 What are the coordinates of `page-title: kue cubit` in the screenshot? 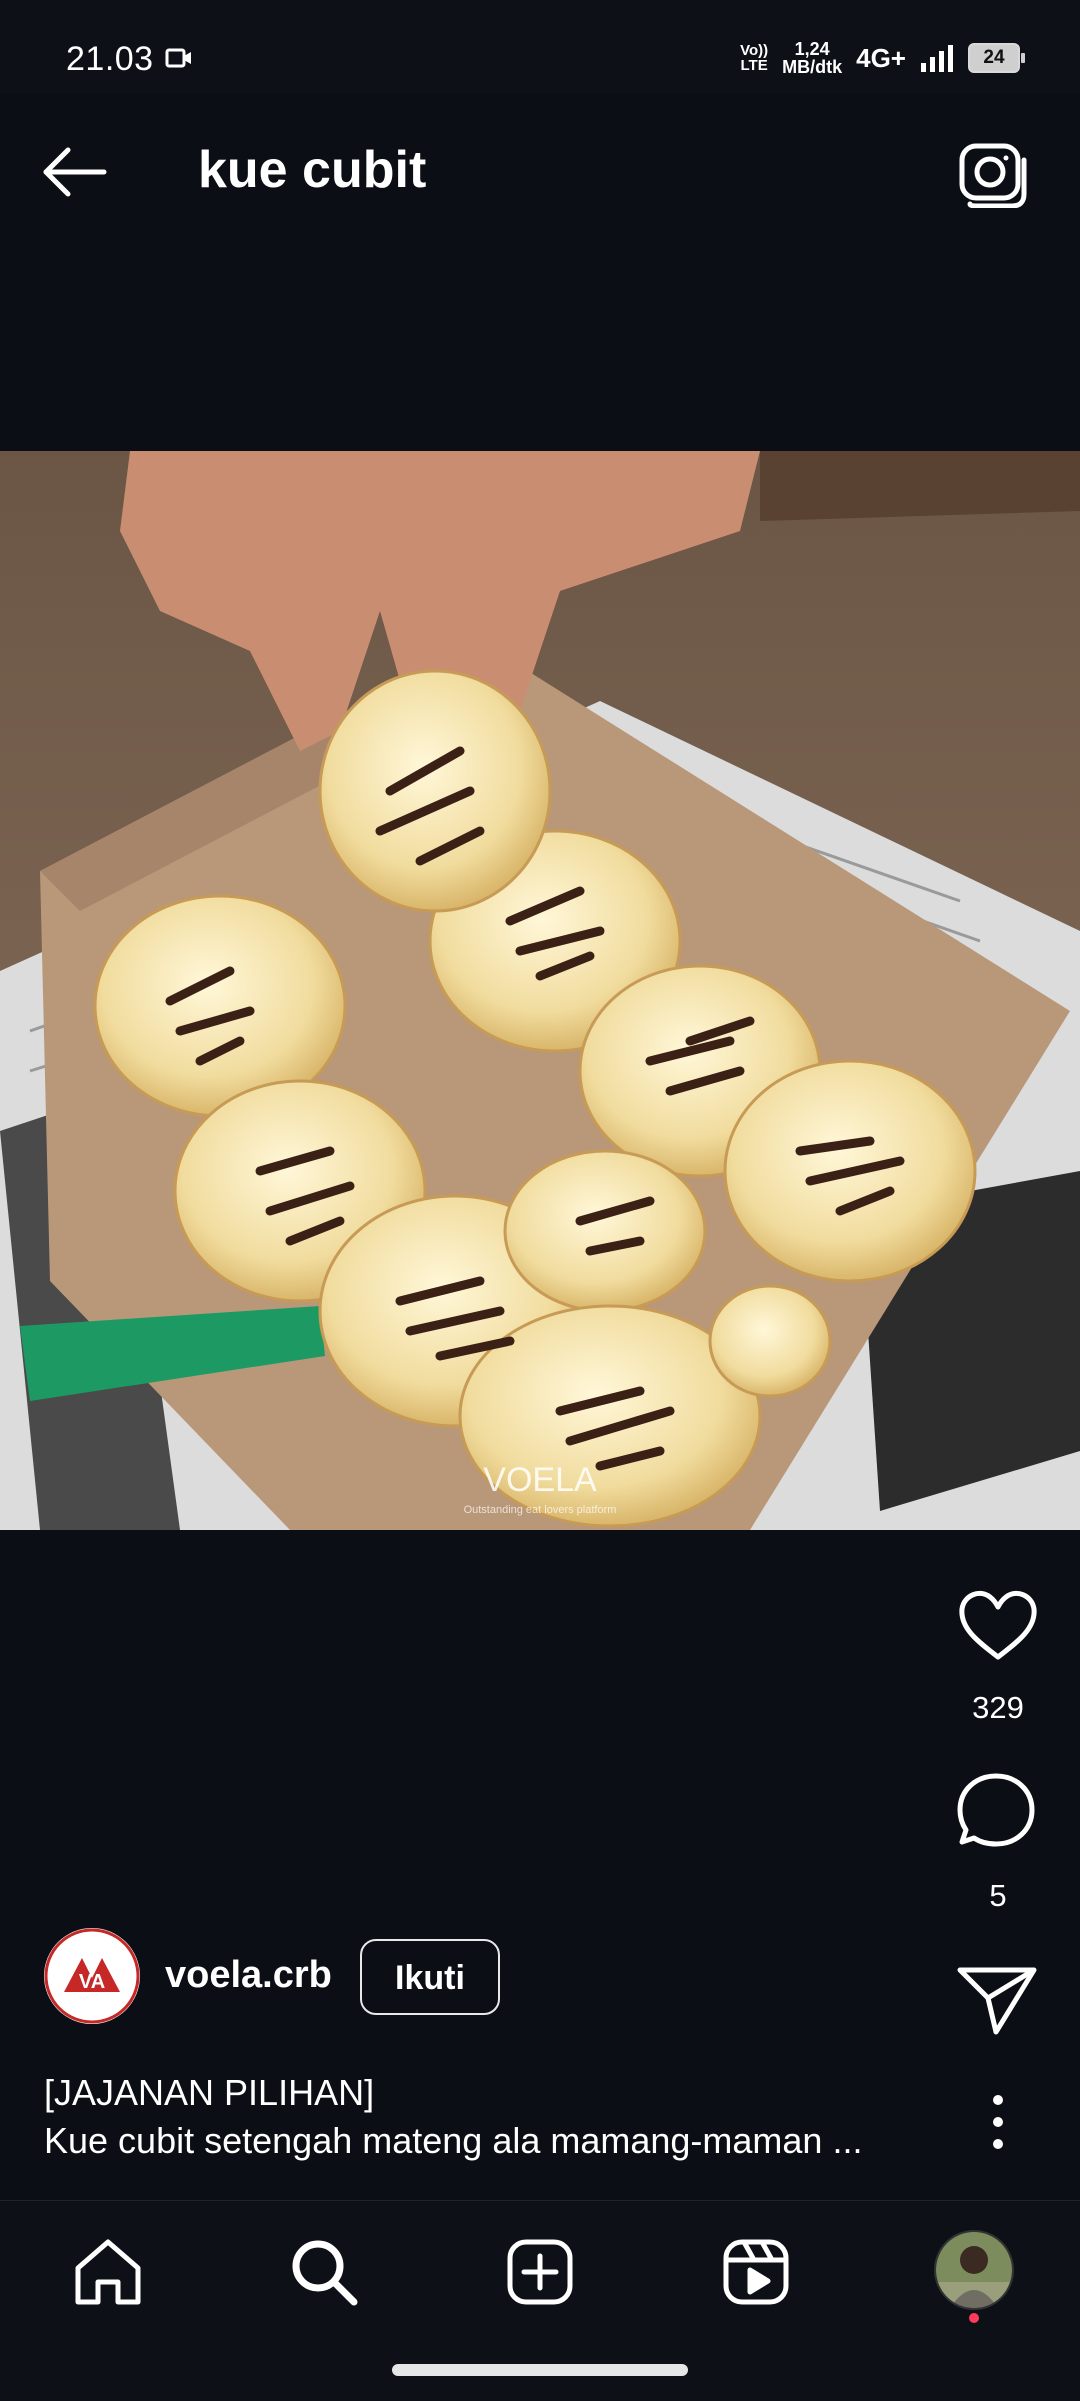 It's located at (312, 170).